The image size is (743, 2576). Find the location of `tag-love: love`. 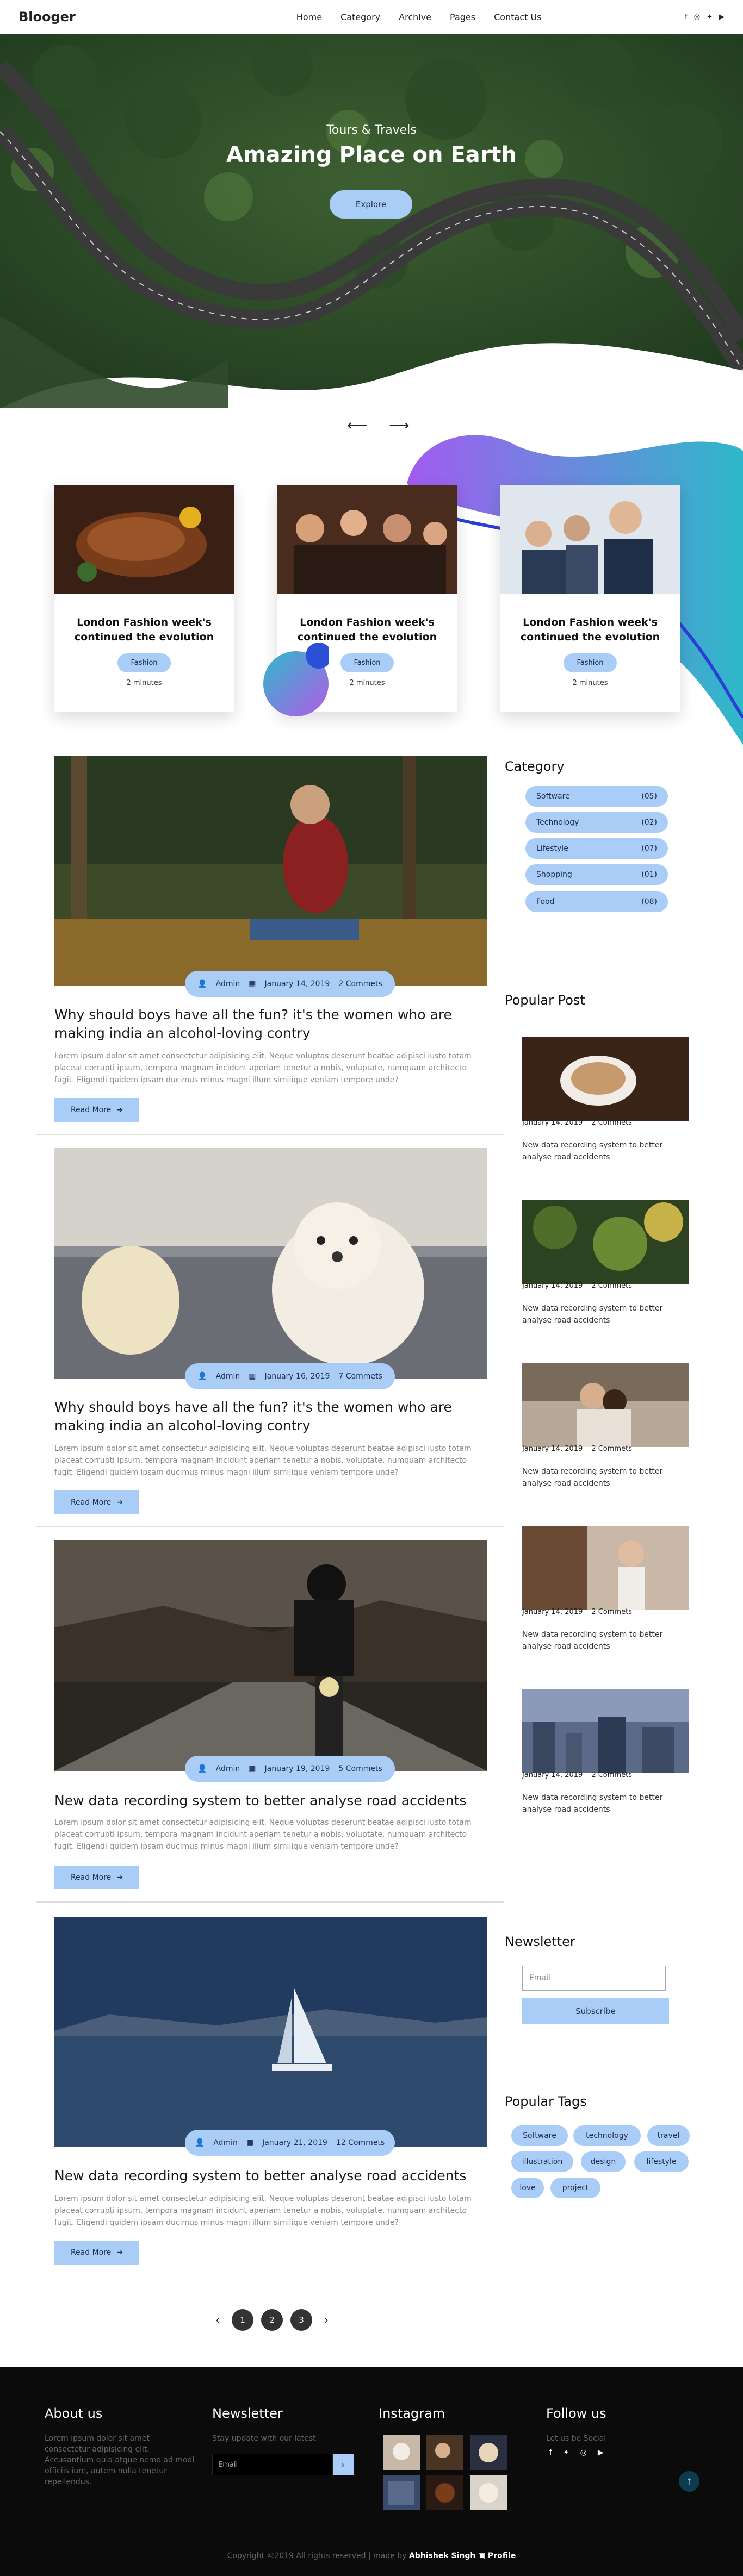

tag-love: love is located at coordinates (527, 2188).